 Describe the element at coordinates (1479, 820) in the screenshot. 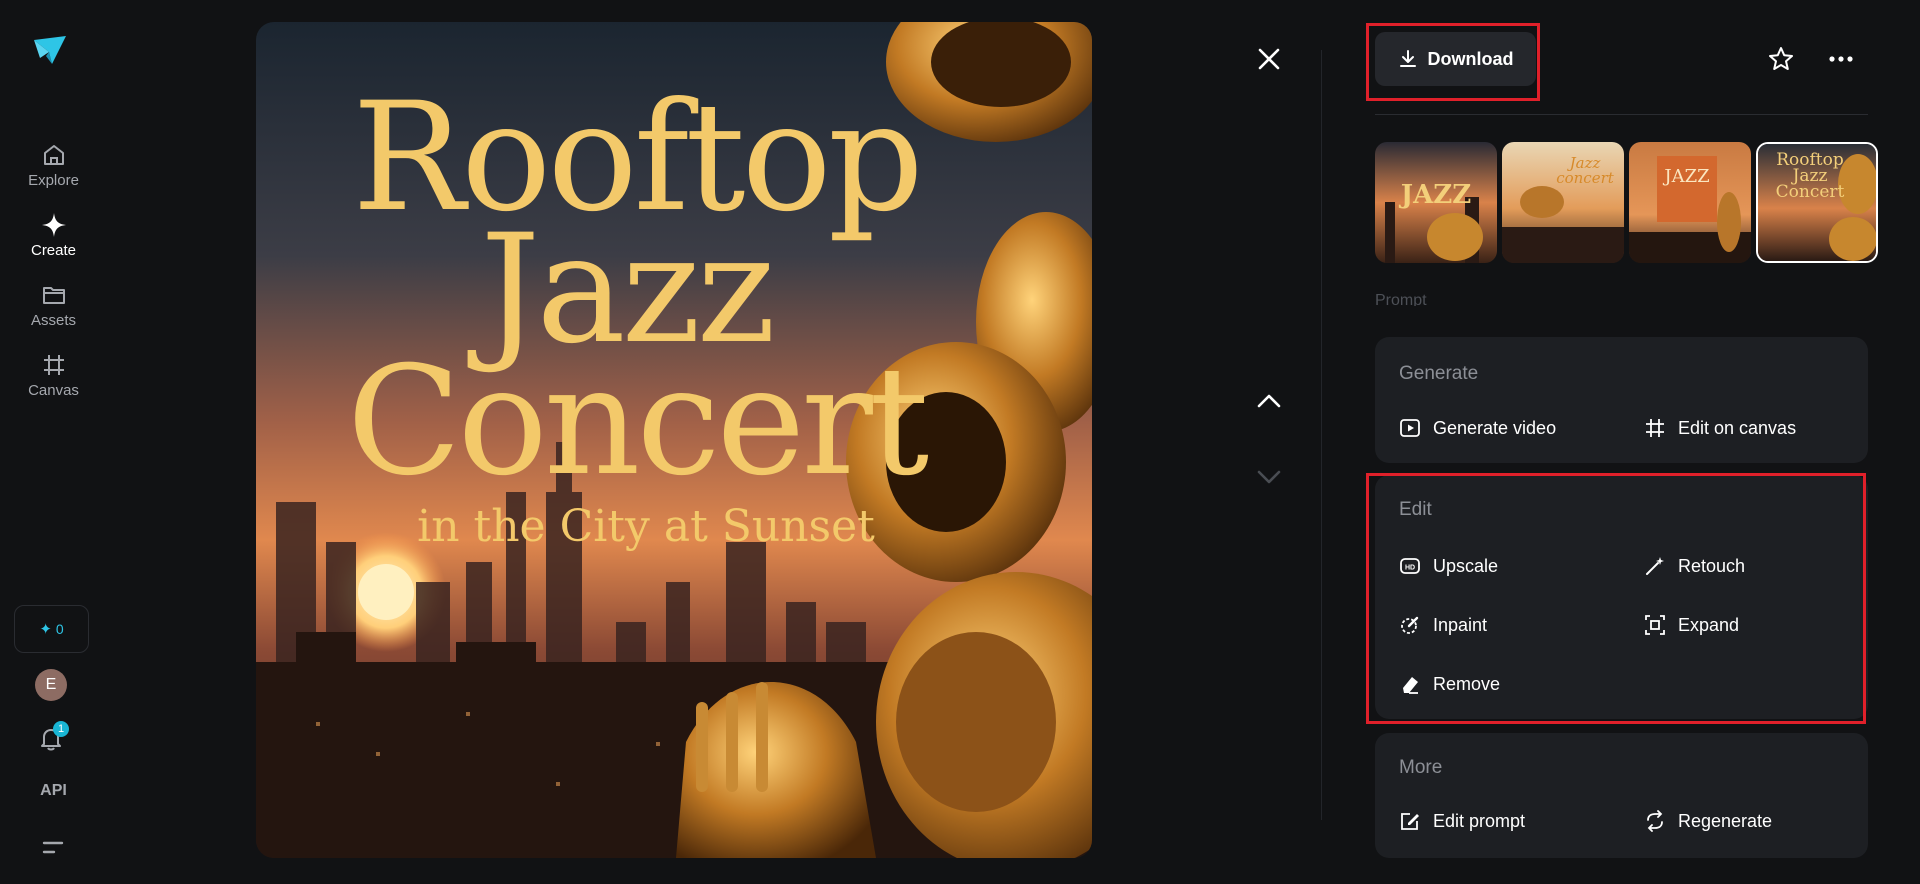

I see `action-label: Edit prompt` at that location.